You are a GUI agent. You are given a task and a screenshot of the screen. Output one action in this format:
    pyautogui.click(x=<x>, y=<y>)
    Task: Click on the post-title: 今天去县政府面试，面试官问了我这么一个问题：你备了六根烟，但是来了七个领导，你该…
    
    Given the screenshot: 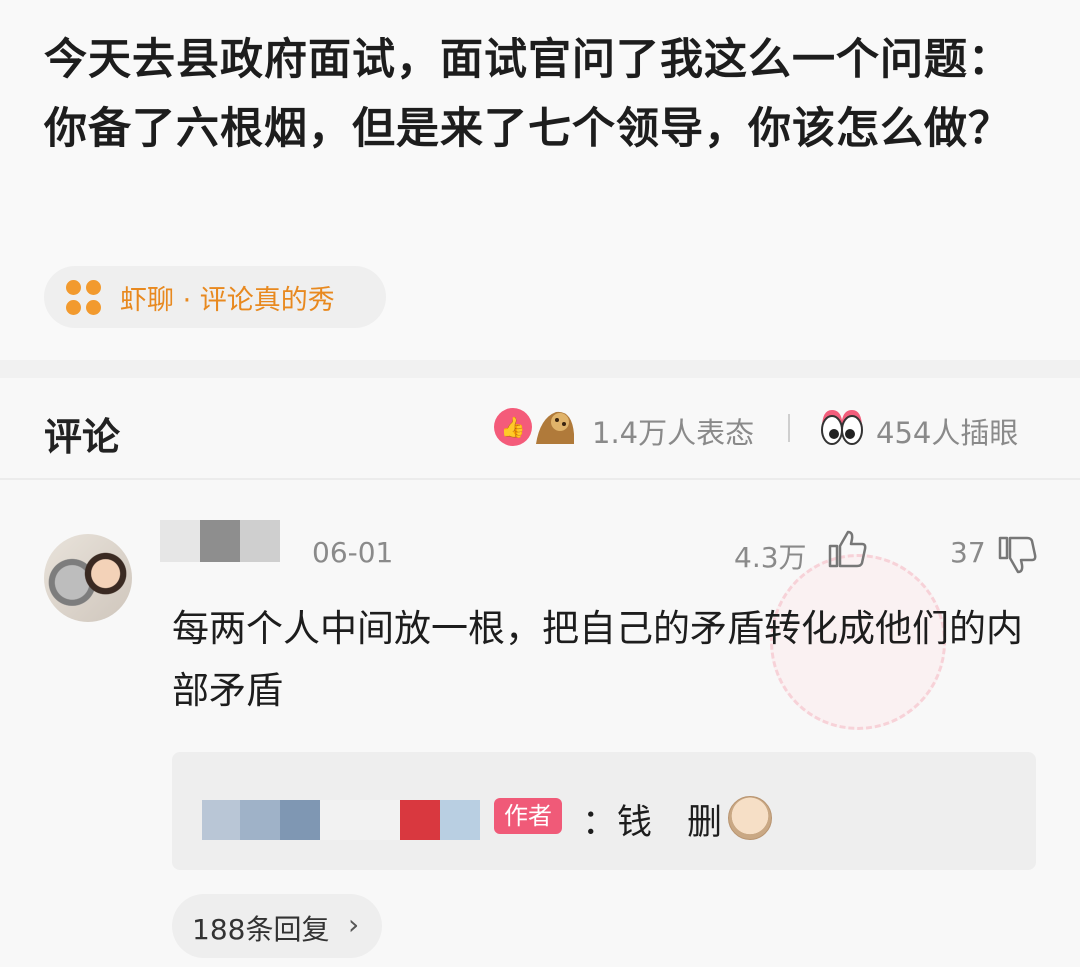 What is the action you would take?
    pyautogui.click(x=528, y=94)
    